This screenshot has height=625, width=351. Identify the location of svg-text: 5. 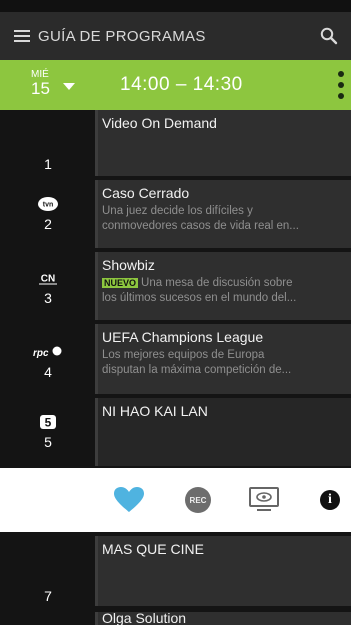
(48, 423).